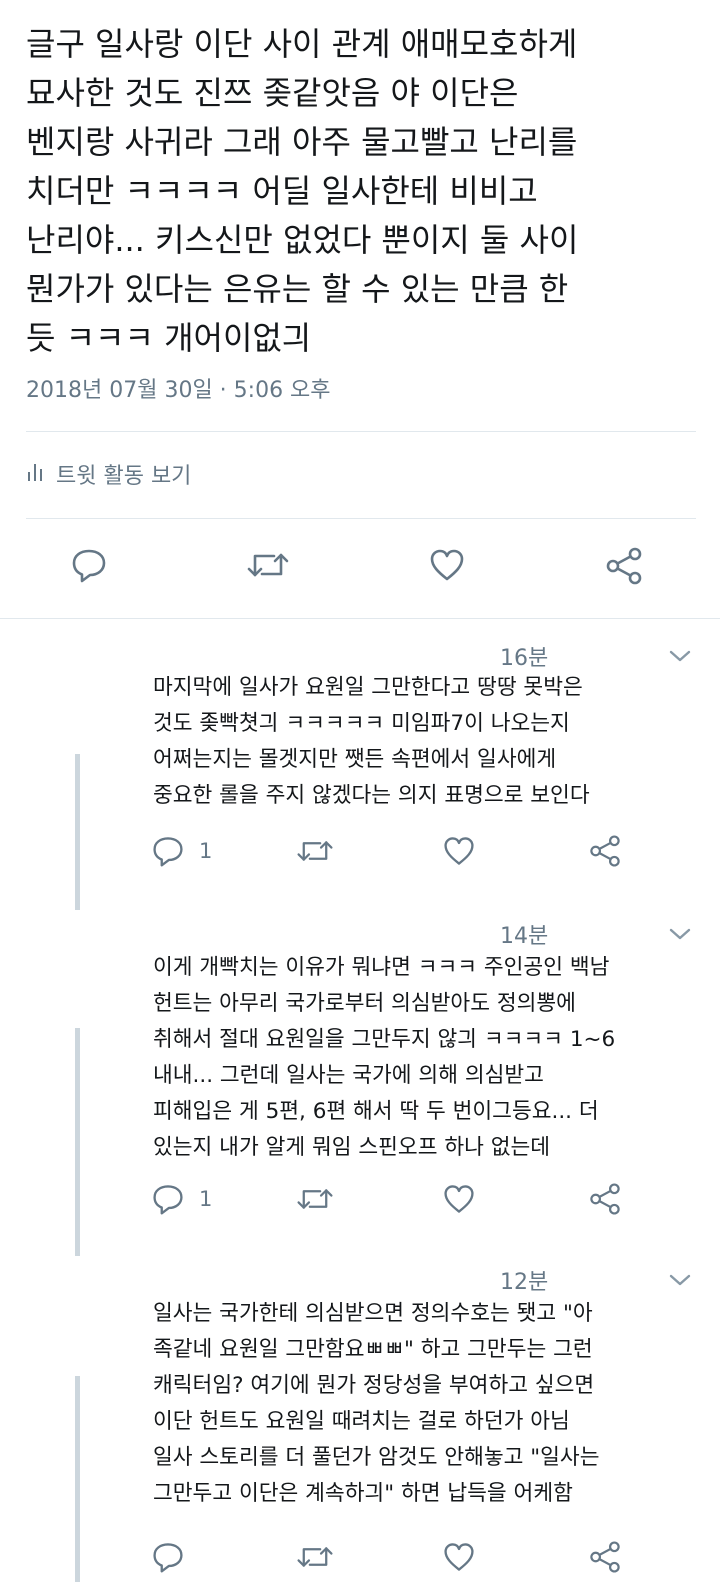 This screenshot has width=720, height=1582. Describe the element at coordinates (178, 388) in the screenshot. I see `tweet-timestamp: 2018년 07월 30일 · 5:06 오후` at that location.